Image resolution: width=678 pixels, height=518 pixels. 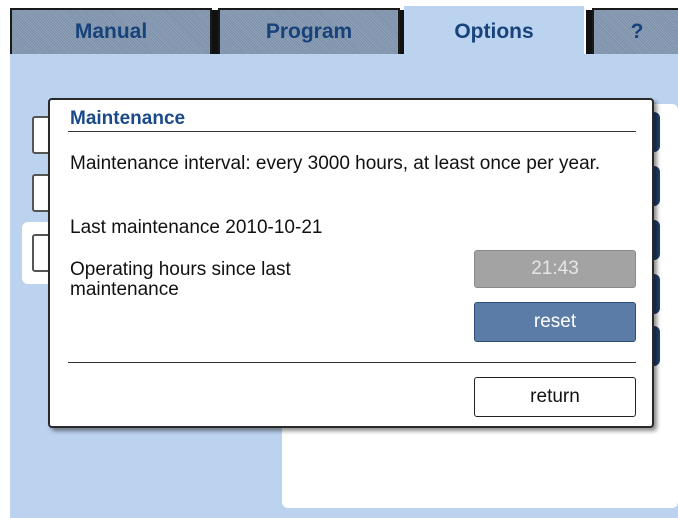 I want to click on operating-hours-label: Operating hours since last maintenance, so click(x=180, y=279).